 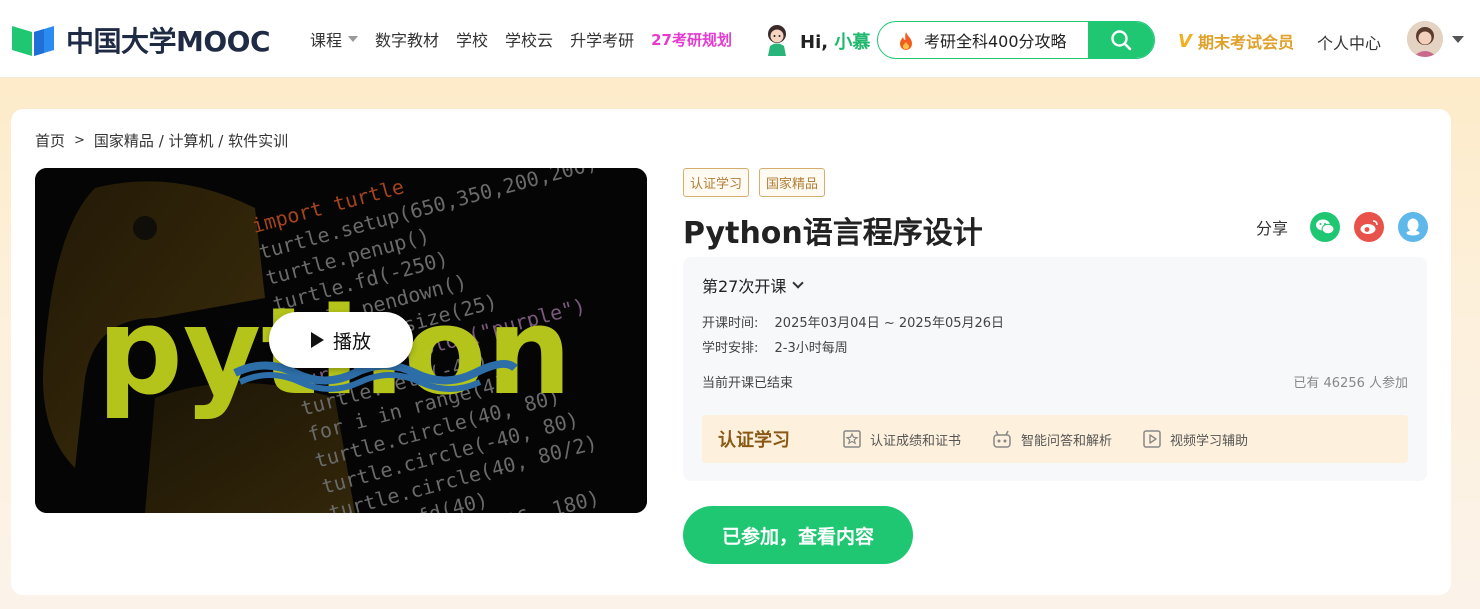 I want to click on main-nav: 课程 数字教材 学校 学校云 升学考研 27考研规划, so click(x=530, y=39).